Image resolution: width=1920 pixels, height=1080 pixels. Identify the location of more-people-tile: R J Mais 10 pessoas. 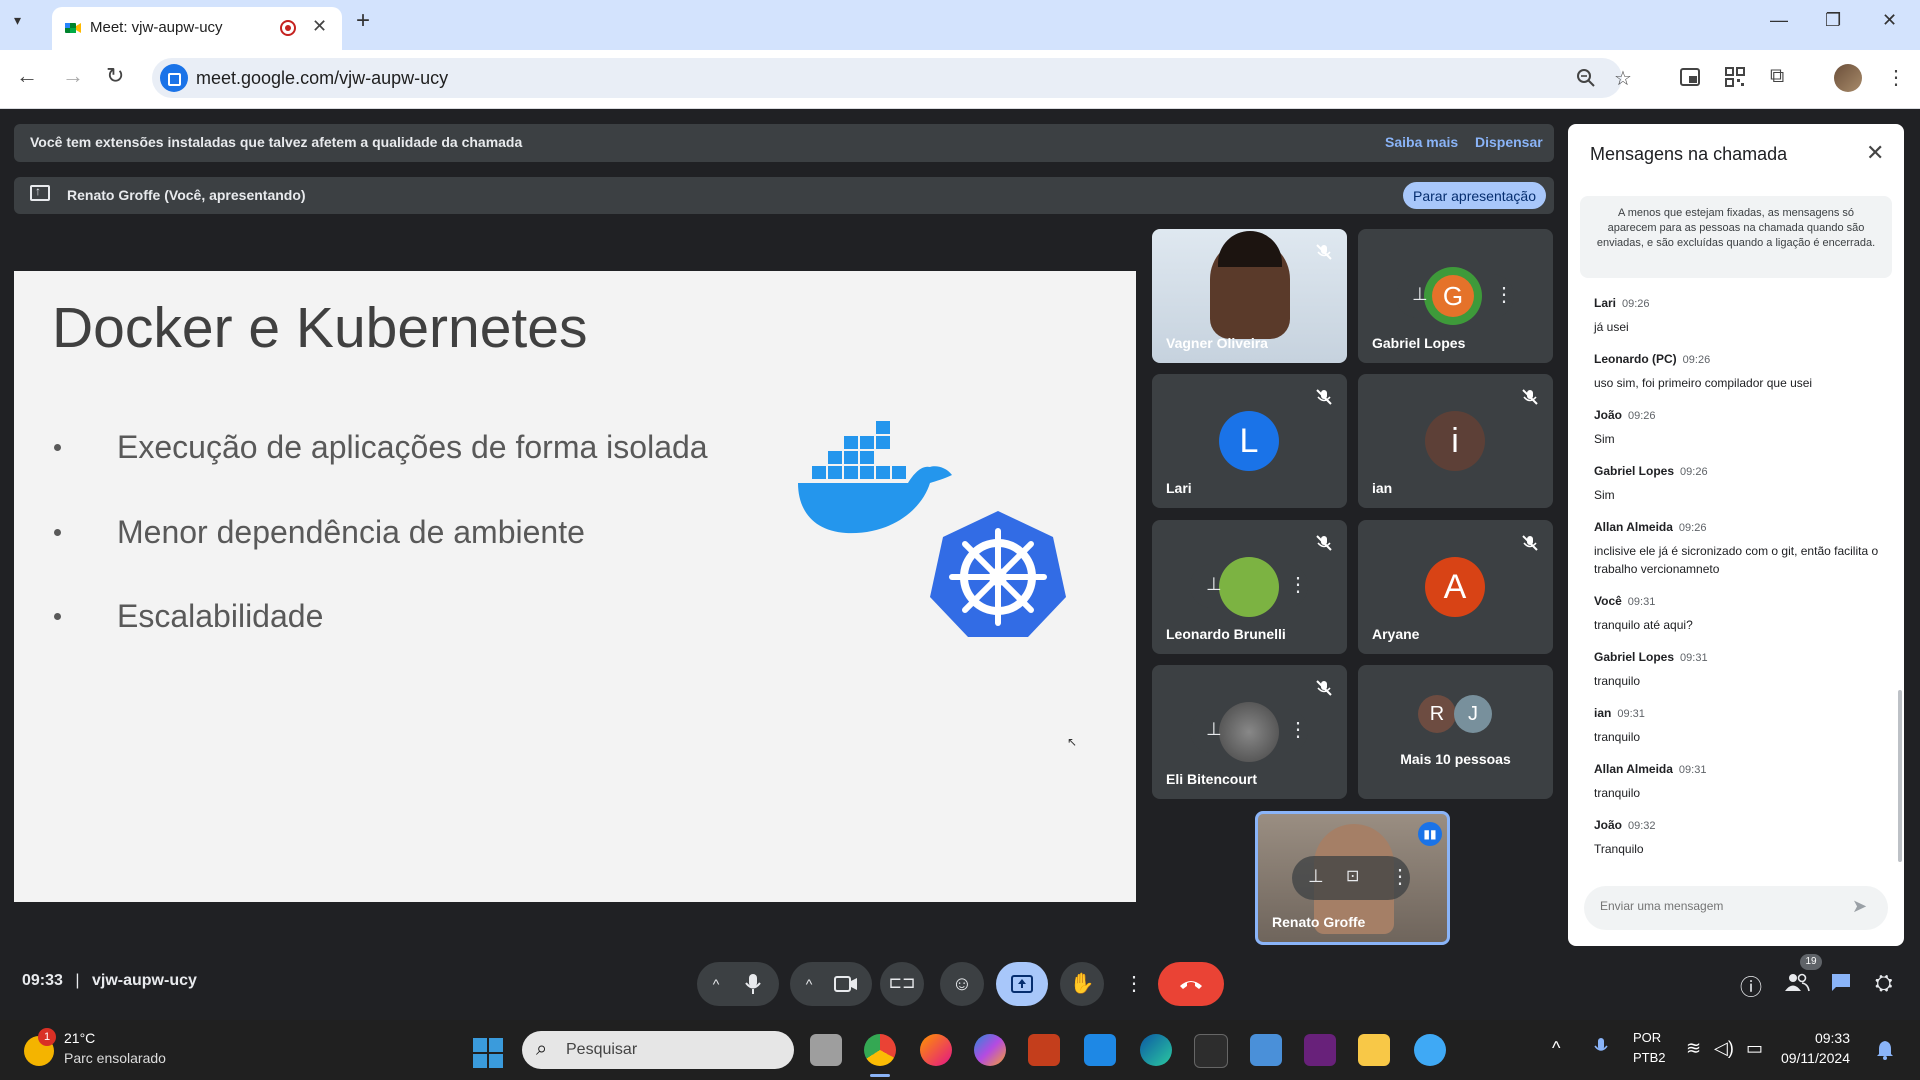
(1455, 732).